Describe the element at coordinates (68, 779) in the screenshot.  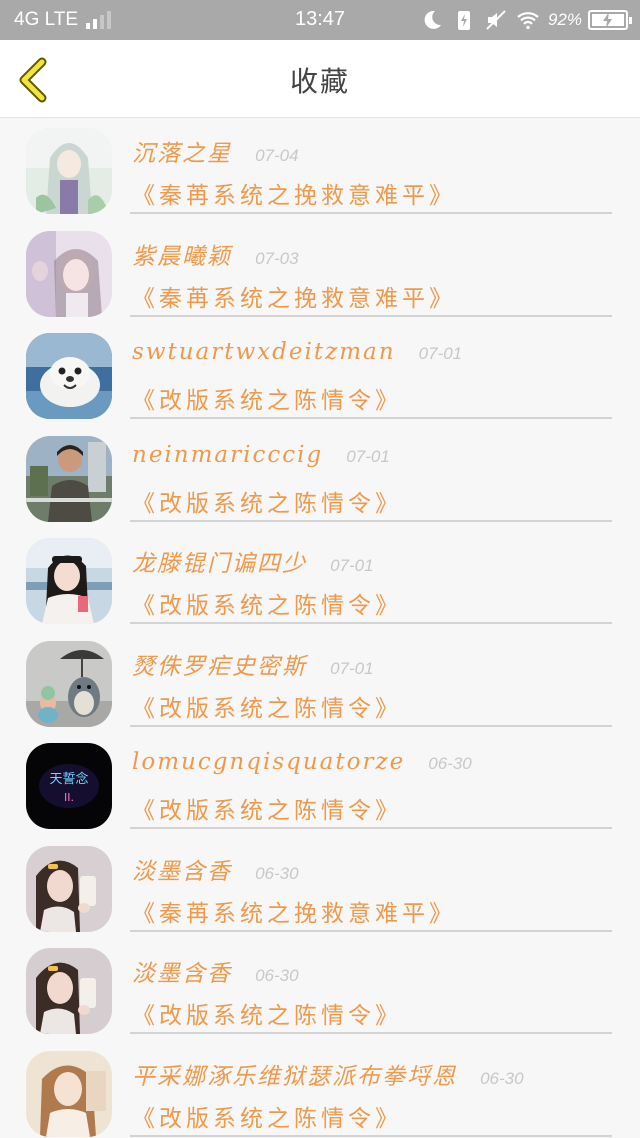
I see `avatar-text-line1: 天誓念` at that location.